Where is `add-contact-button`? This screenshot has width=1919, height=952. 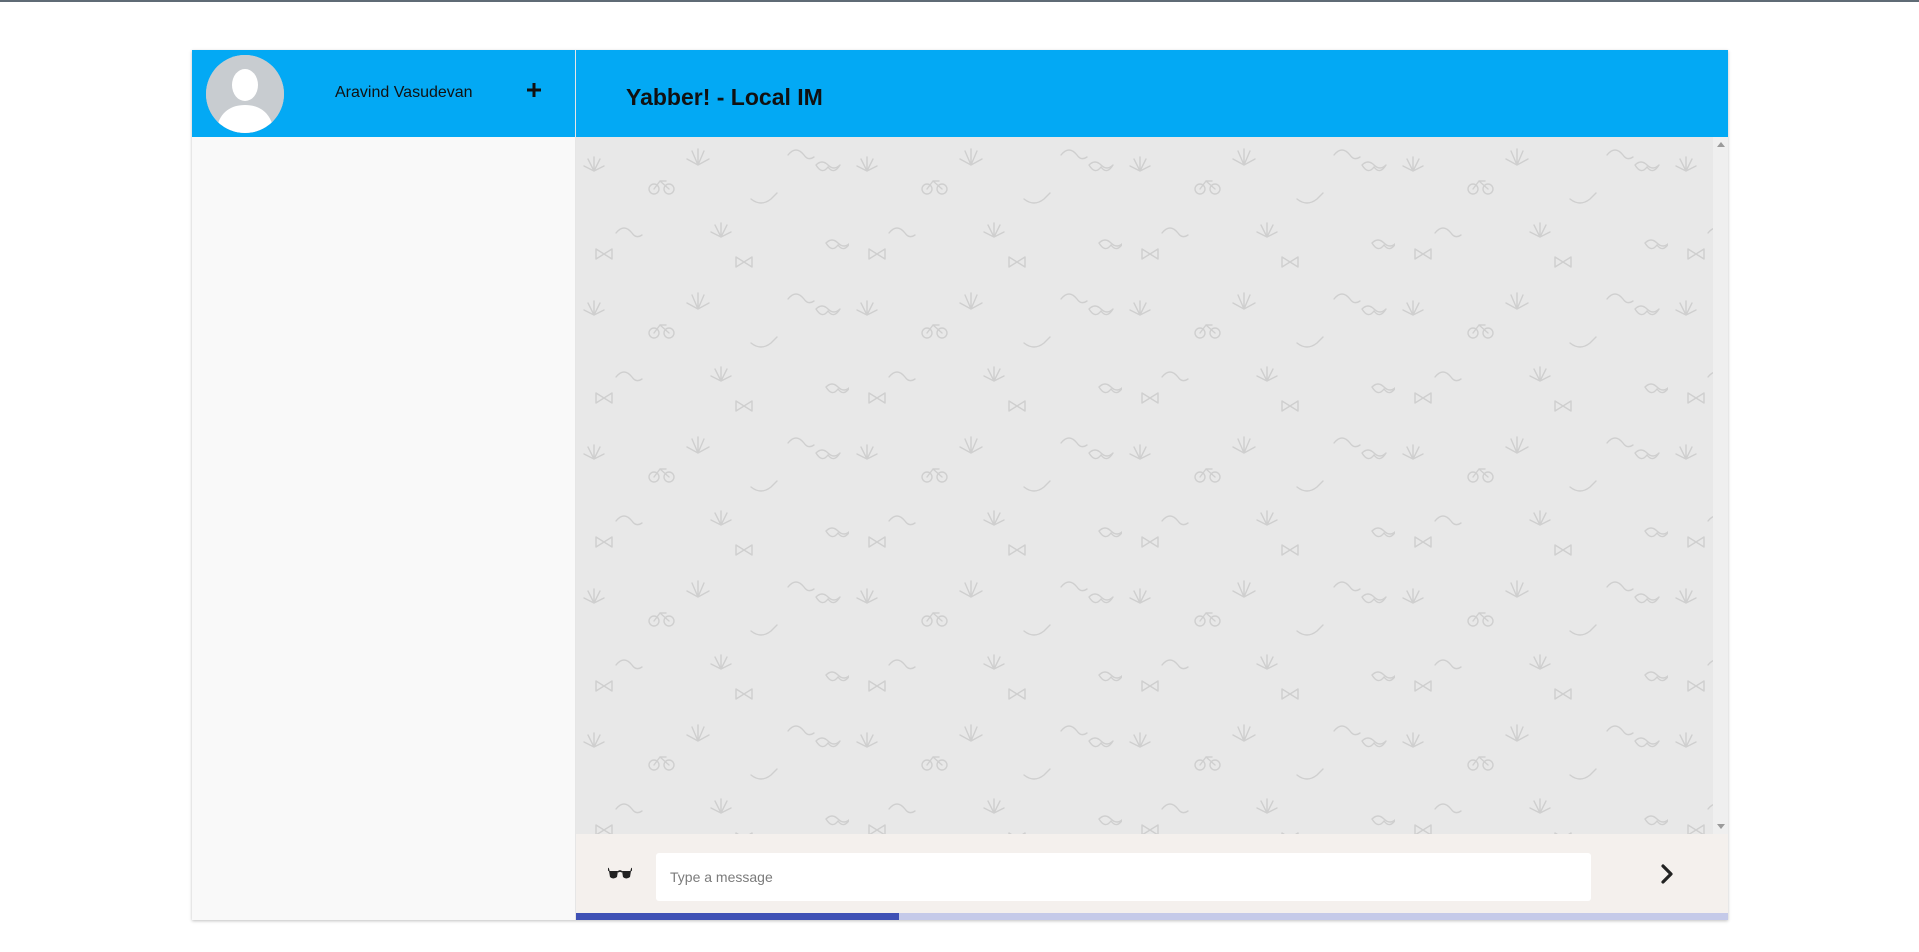 add-contact-button is located at coordinates (534, 90).